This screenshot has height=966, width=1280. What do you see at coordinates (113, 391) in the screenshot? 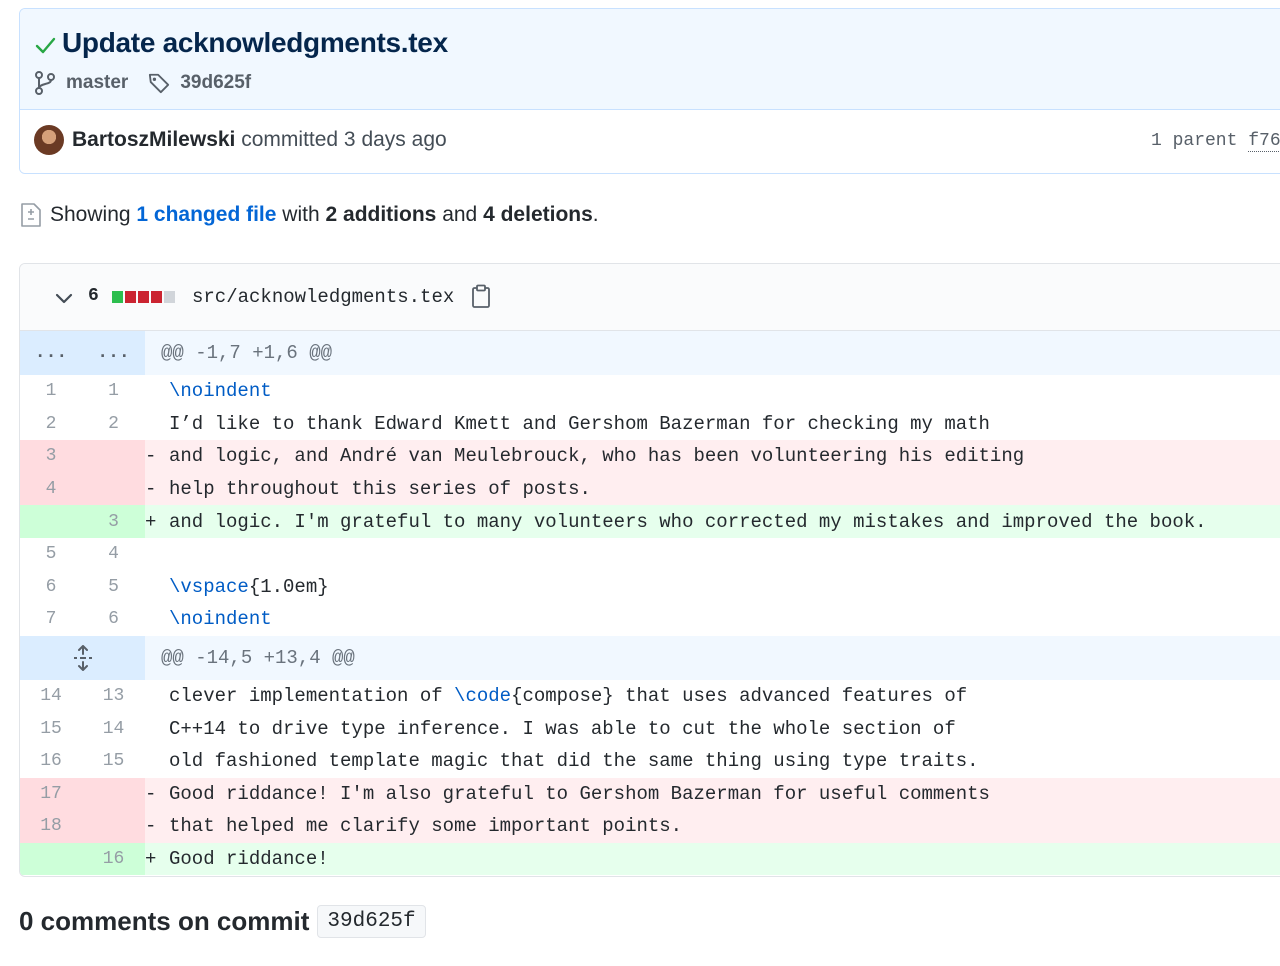
I see `new-line-number: 1` at bounding box center [113, 391].